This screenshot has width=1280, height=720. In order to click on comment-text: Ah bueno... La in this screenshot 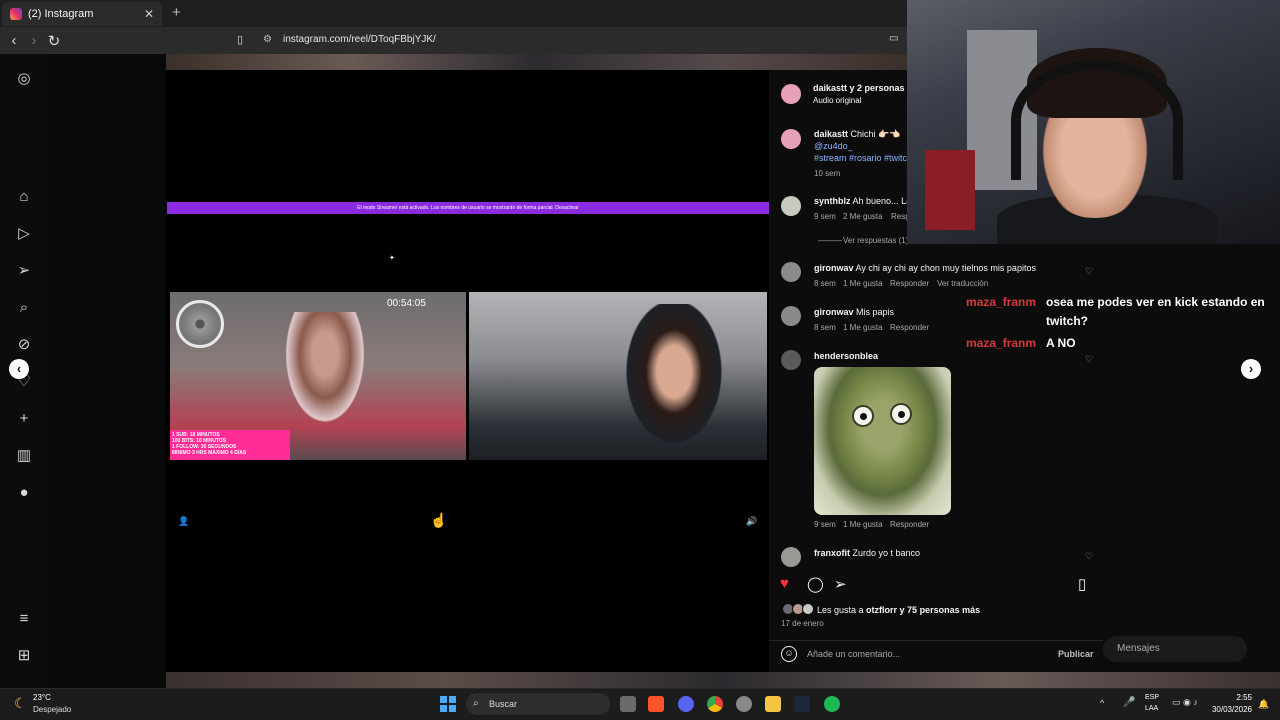, I will do `click(882, 201)`.